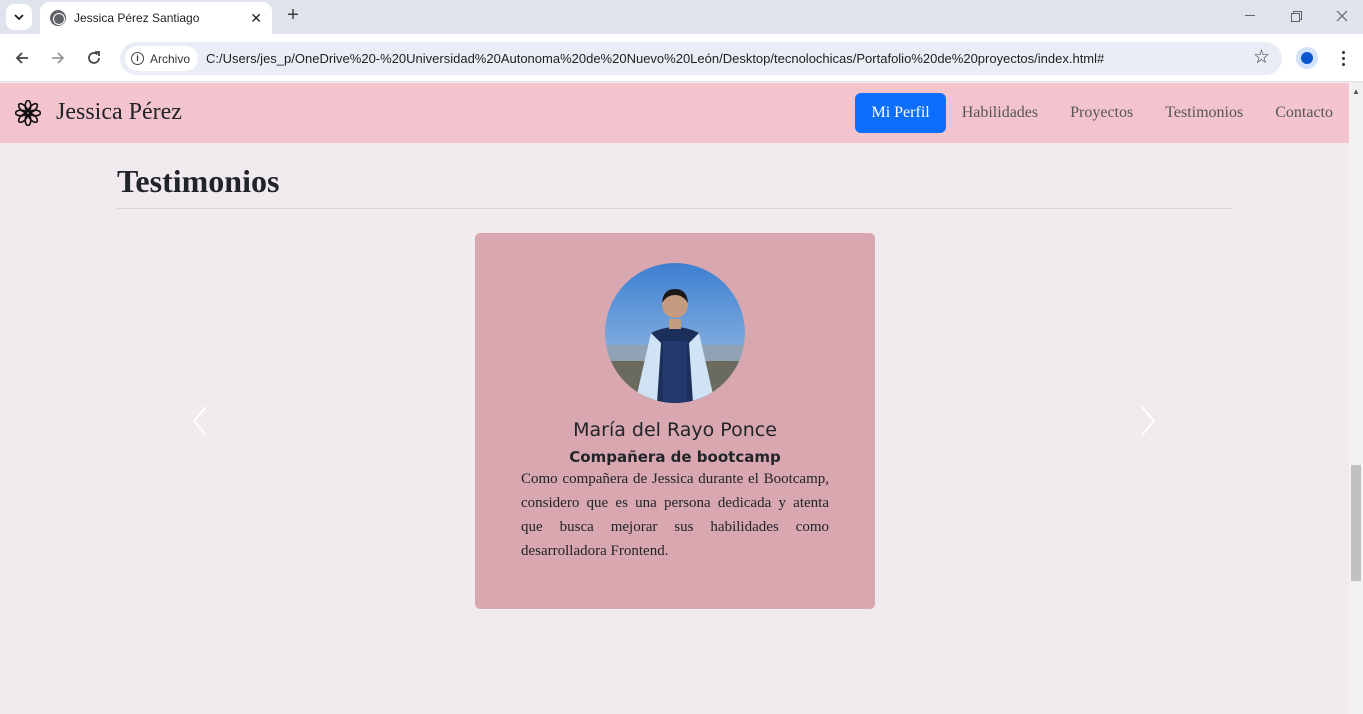  I want to click on carousel-prev-button, so click(200, 421).